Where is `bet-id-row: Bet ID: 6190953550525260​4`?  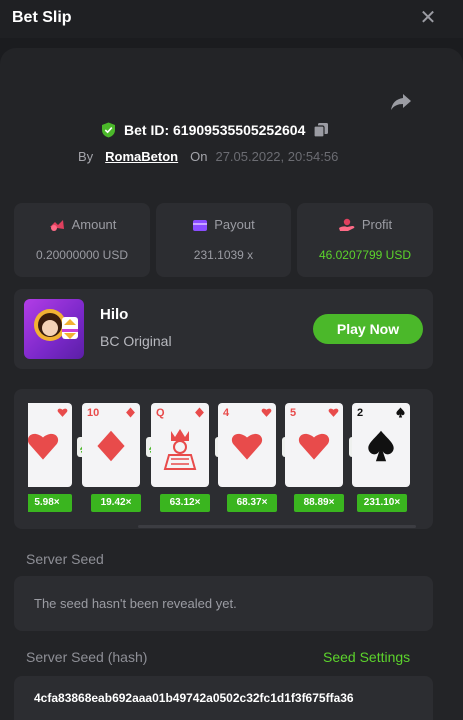
bet-id-row: Bet ID: 6190953550525260​4 is located at coordinates (215, 130).